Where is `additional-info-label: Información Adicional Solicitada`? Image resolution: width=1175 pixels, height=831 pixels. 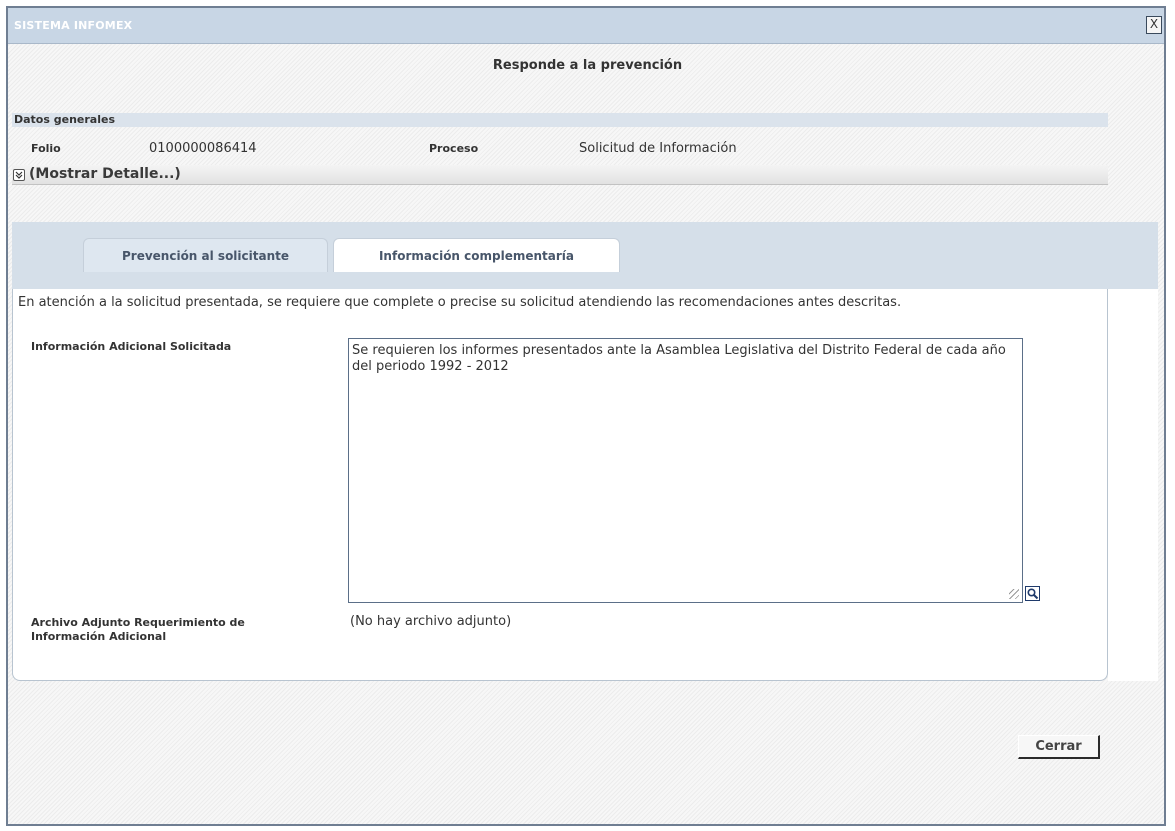 additional-info-label: Información Adicional Solicitada is located at coordinates (131, 346).